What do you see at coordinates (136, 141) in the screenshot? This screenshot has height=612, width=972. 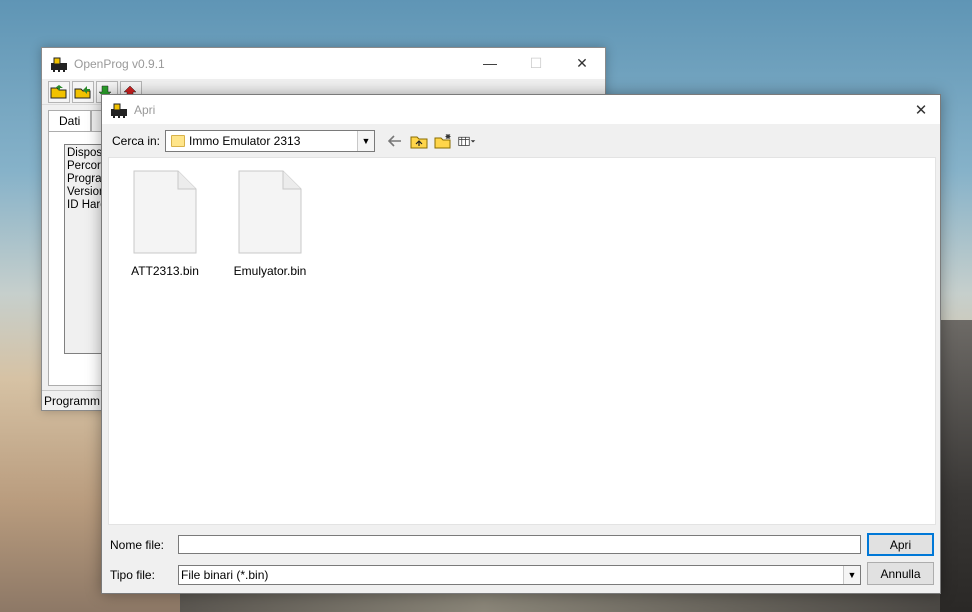 I see `look-in-label: Cerca in:` at bounding box center [136, 141].